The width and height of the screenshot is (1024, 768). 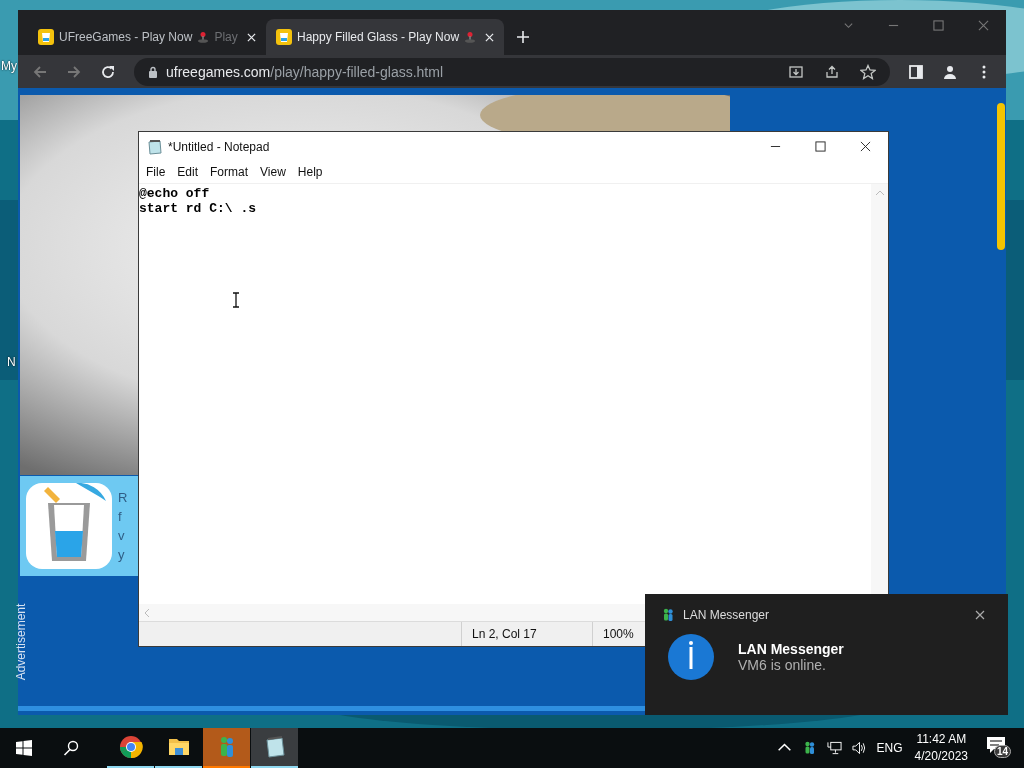 I want to click on language-indicator: ENG, so click(x=889, y=748).